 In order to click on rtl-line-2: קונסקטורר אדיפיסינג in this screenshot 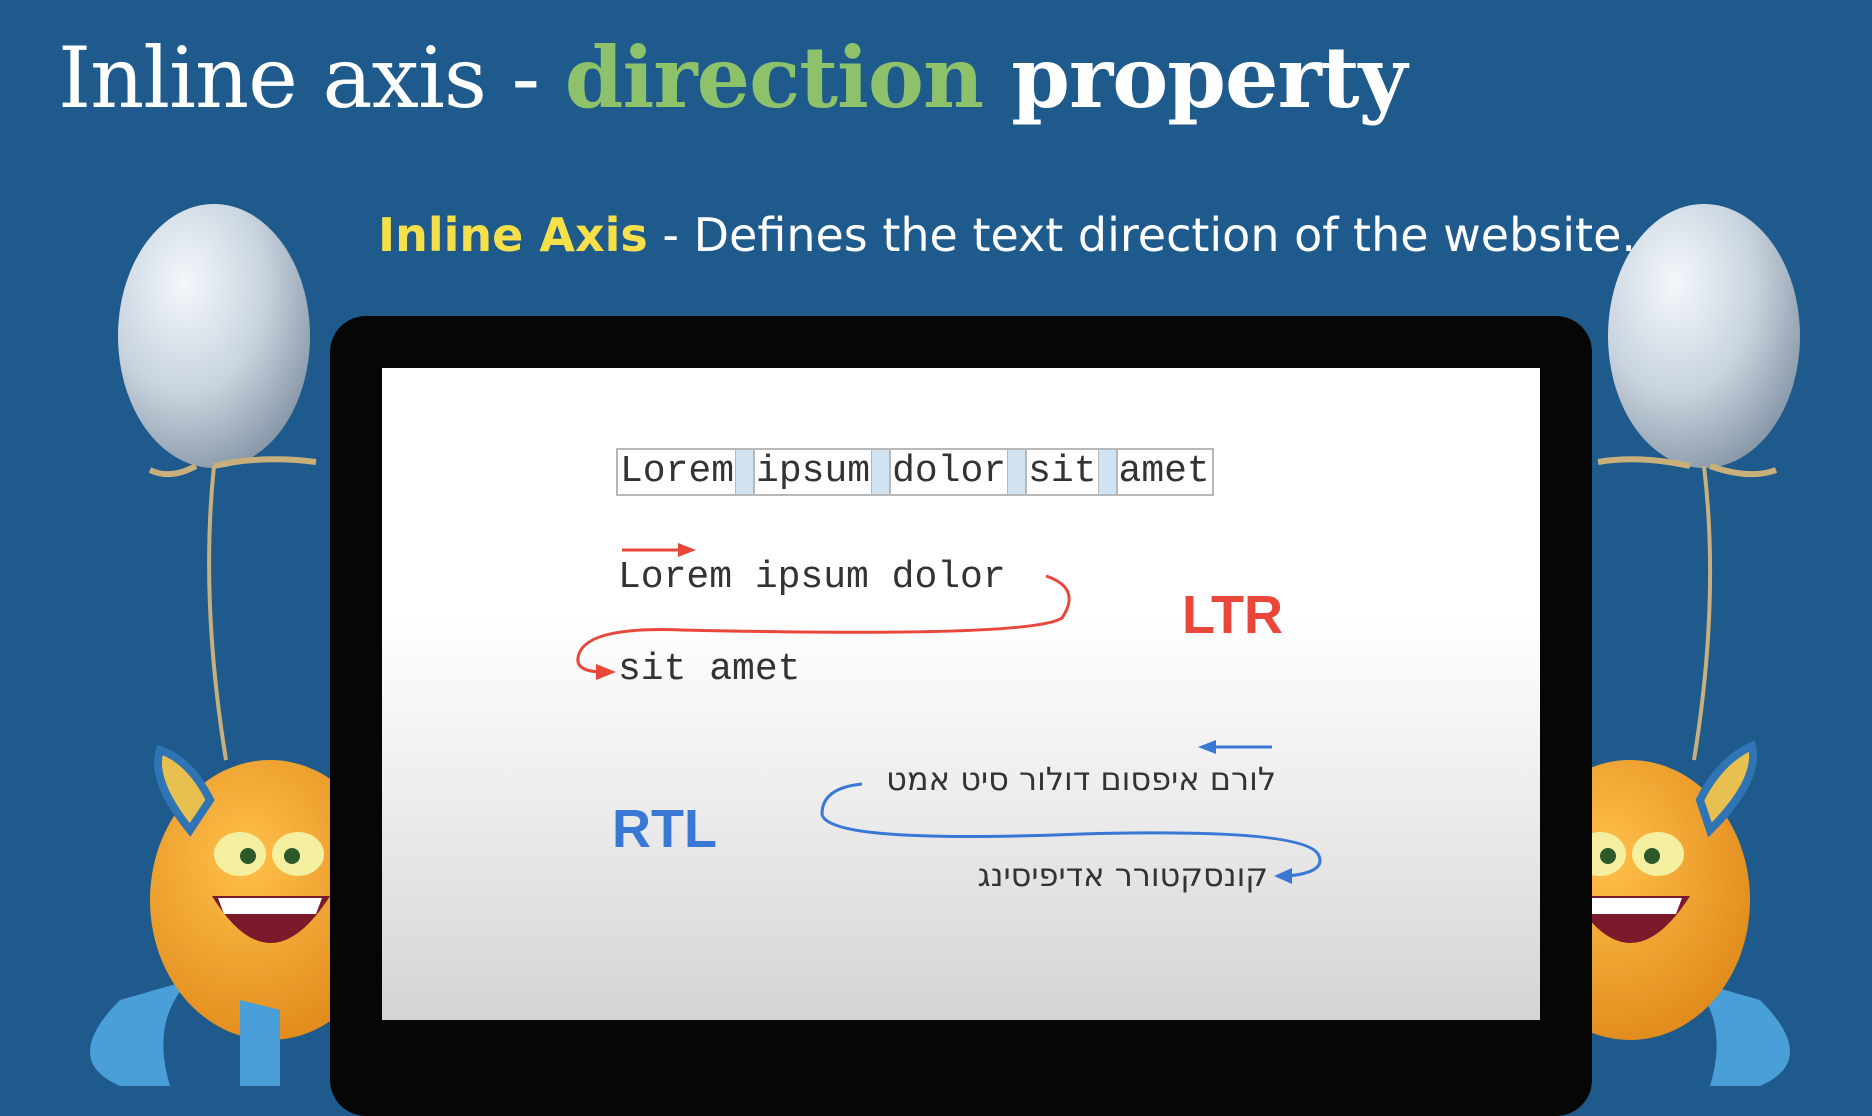, I will do `click(1122, 875)`.